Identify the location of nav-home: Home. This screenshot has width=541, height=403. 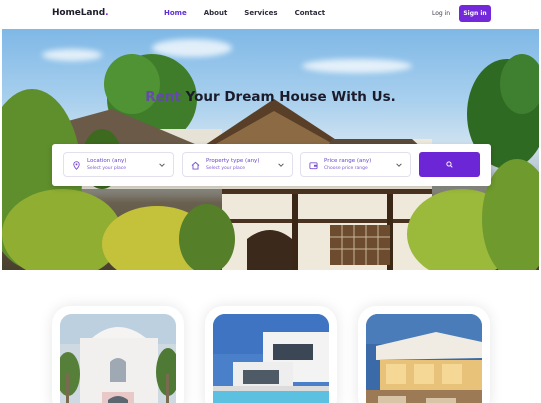
(175, 13).